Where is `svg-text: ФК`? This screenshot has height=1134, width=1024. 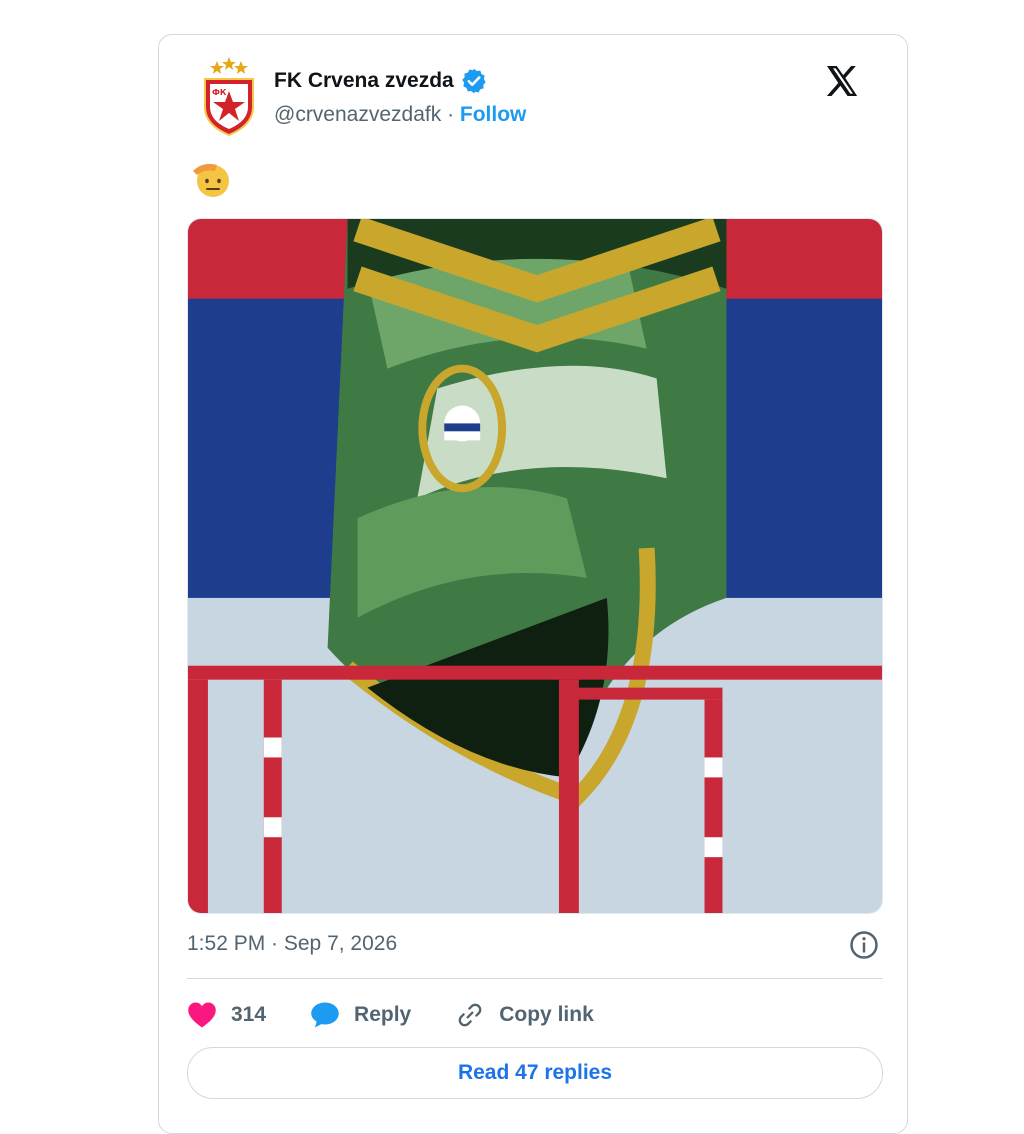
svg-text: ФК is located at coordinates (219, 92).